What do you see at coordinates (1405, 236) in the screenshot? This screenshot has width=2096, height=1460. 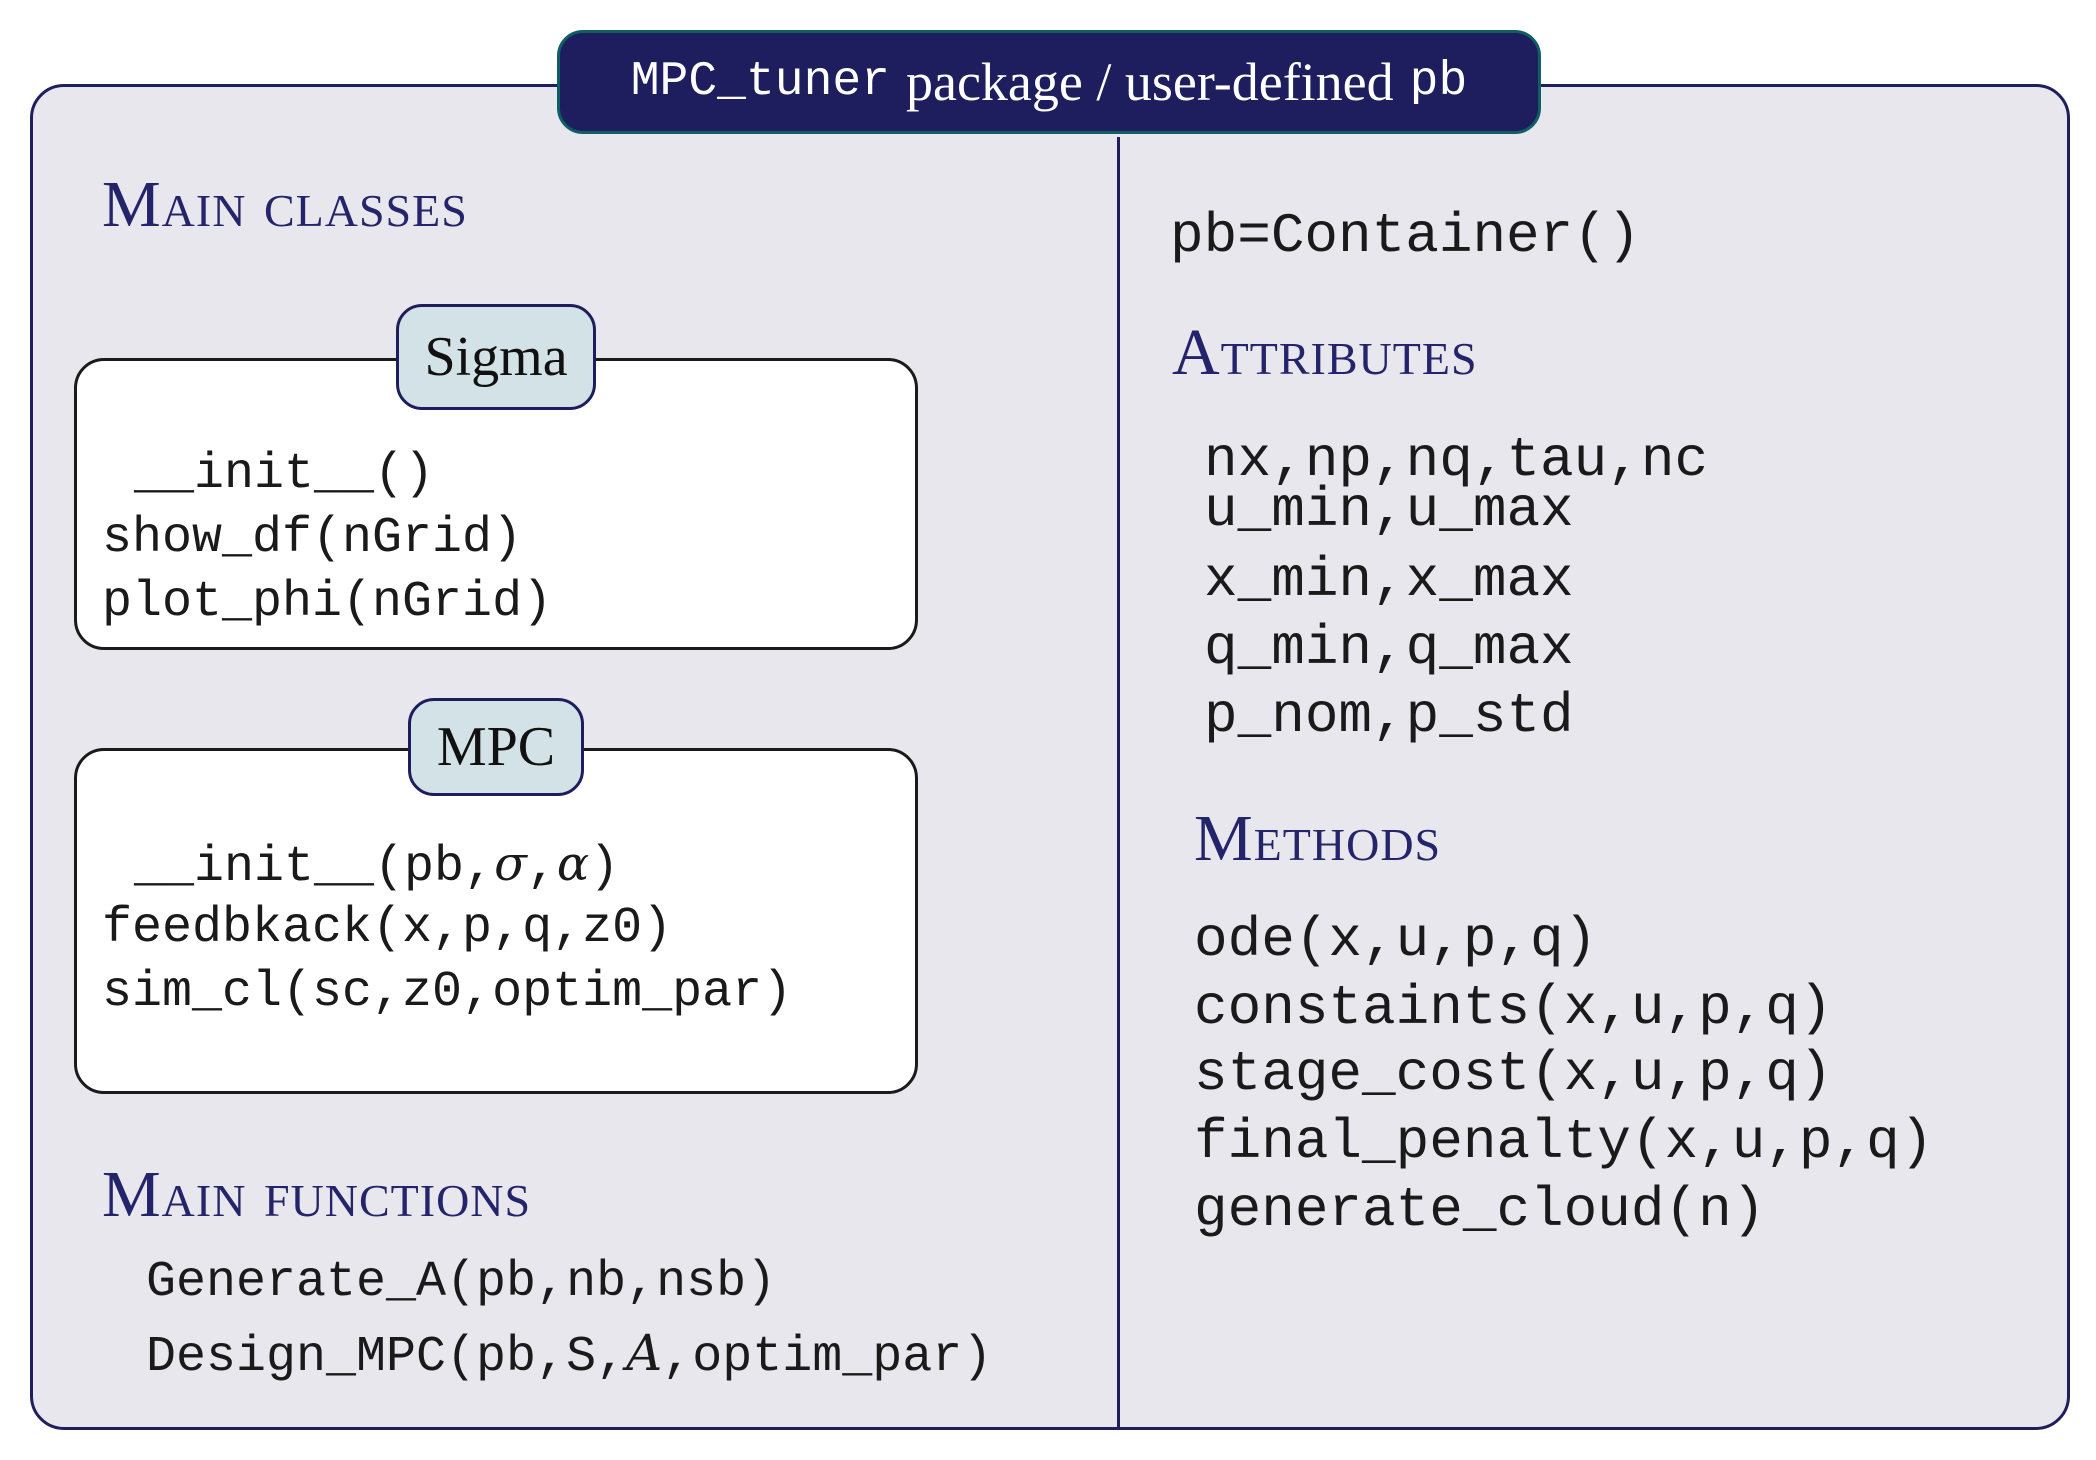 I see `container-line: pb=Container()` at bounding box center [1405, 236].